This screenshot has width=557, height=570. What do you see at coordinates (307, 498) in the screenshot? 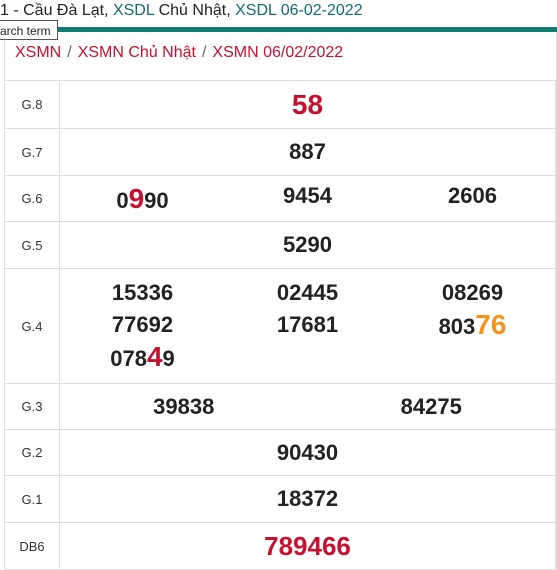
I see `prize-number: 18372` at bounding box center [307, 498].